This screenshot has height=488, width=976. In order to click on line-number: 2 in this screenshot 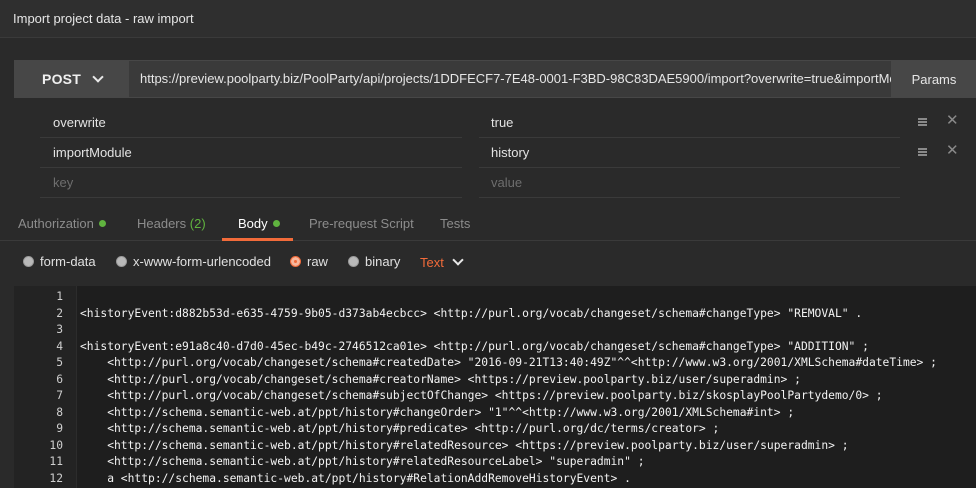, I will do `click(59, 313)`.